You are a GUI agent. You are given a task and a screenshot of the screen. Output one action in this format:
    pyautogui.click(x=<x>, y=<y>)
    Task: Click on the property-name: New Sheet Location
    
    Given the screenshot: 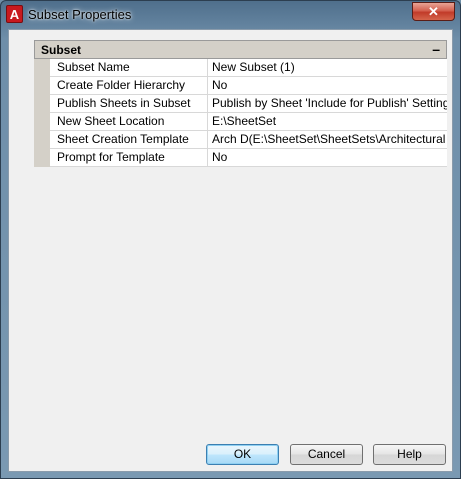 What is the action you would take?
    pyautogui.click(x=129, y=122)
    